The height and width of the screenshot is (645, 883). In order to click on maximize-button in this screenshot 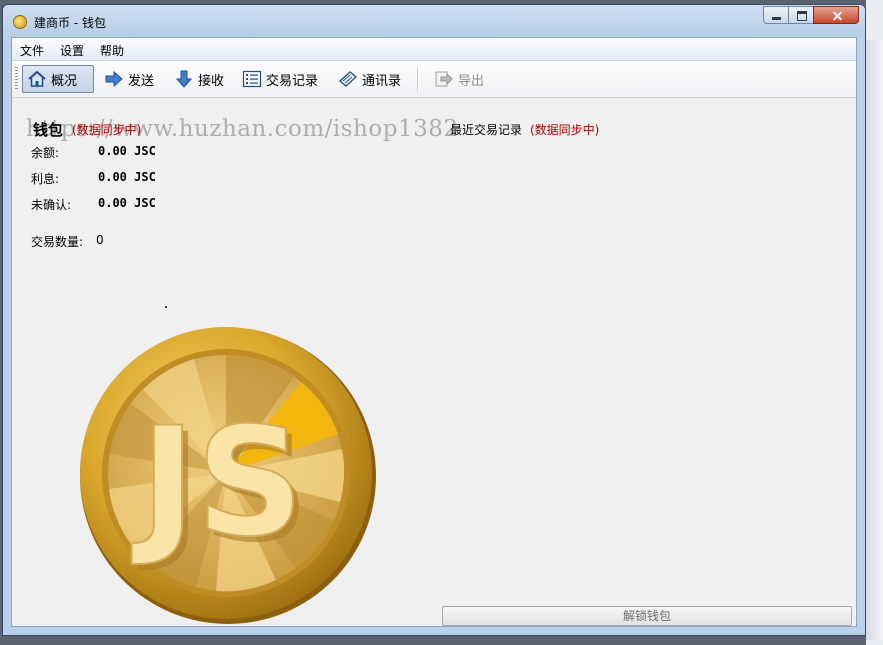, I will do `click(801, 15)`.